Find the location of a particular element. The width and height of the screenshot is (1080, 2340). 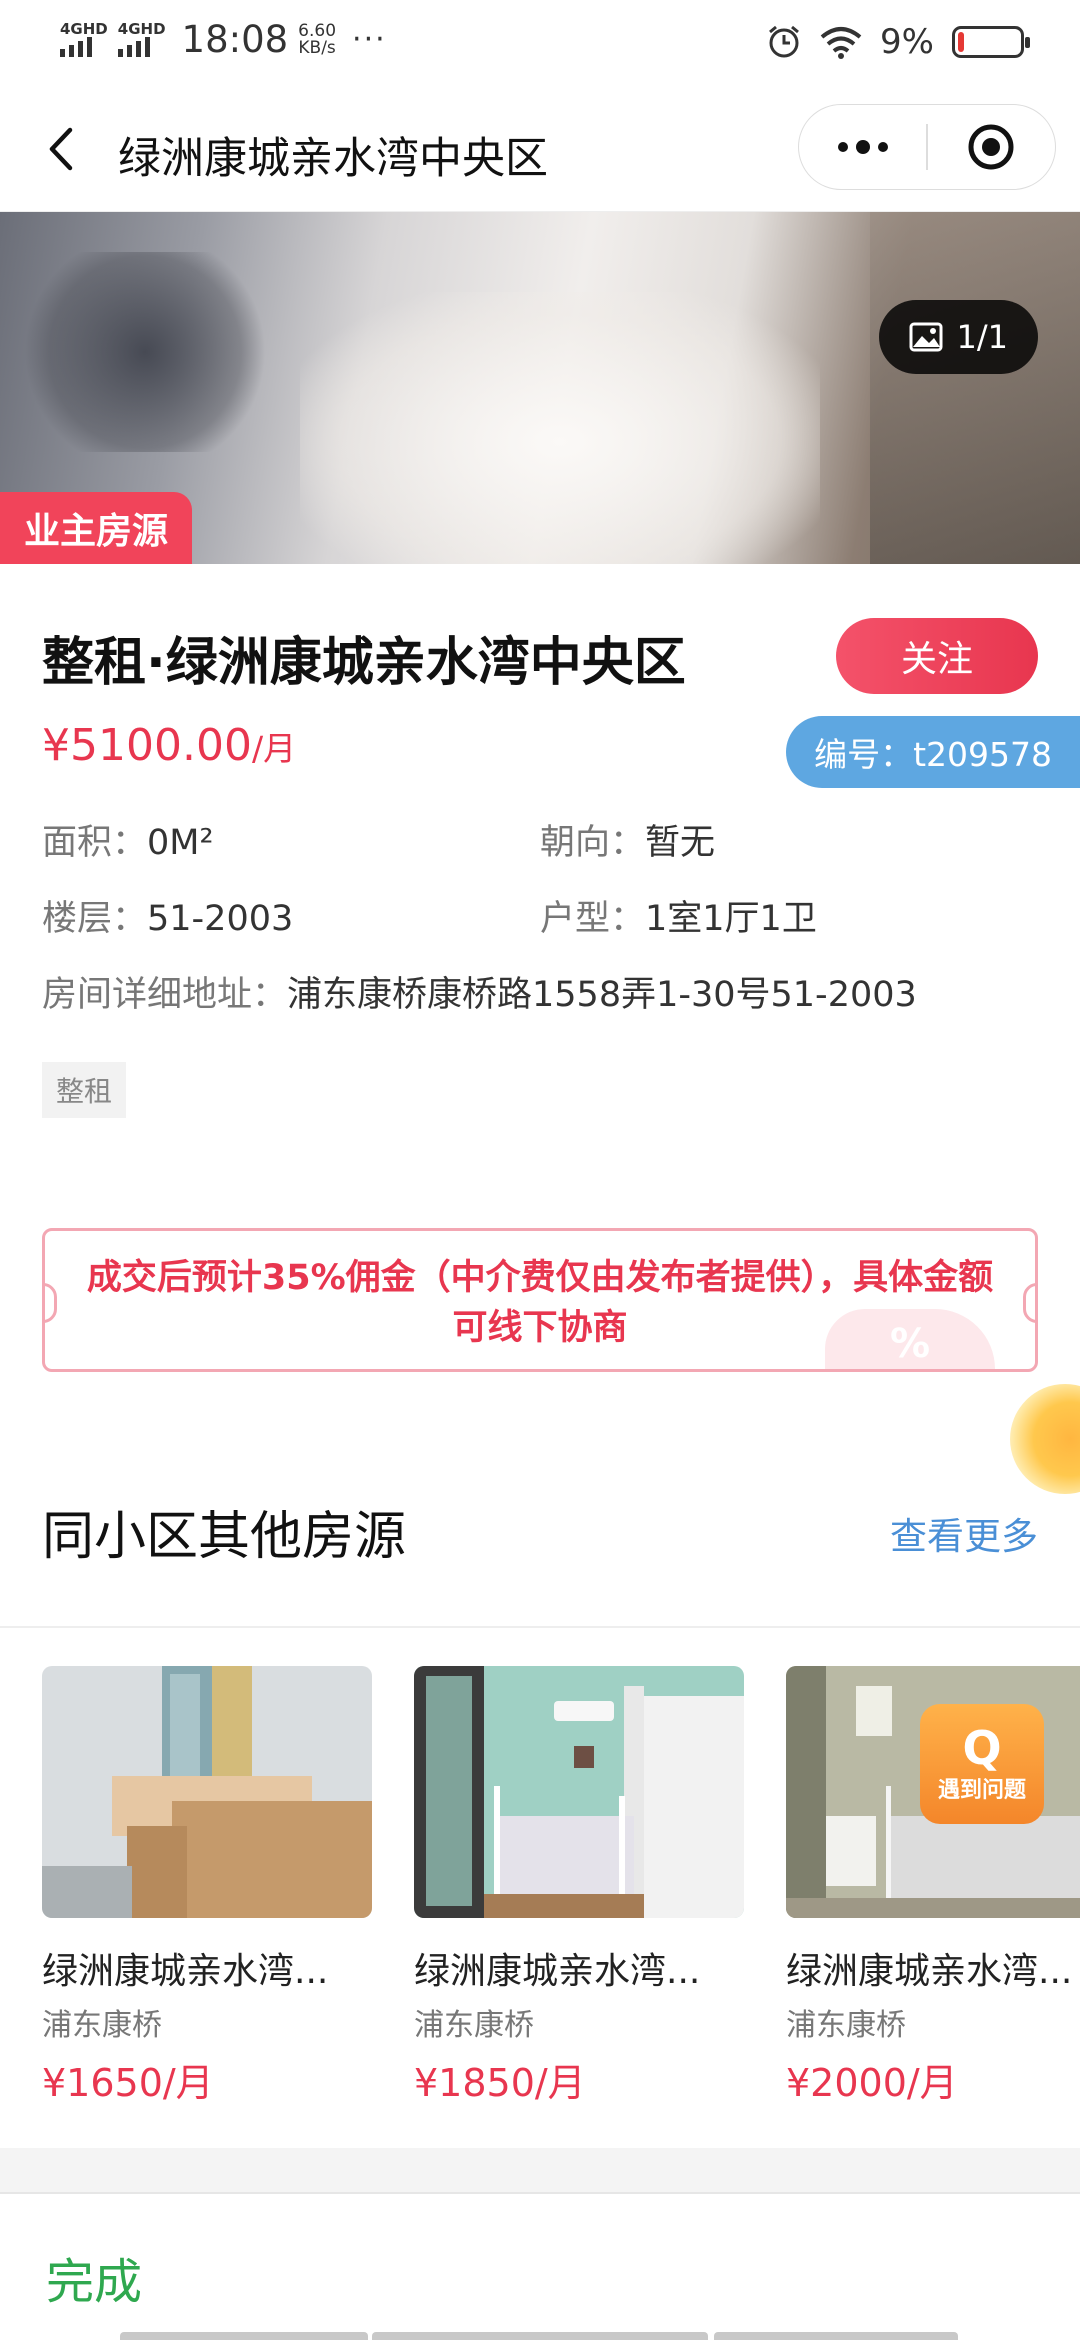

orientation-value: 暂无 is located at coordinates (680, 843).